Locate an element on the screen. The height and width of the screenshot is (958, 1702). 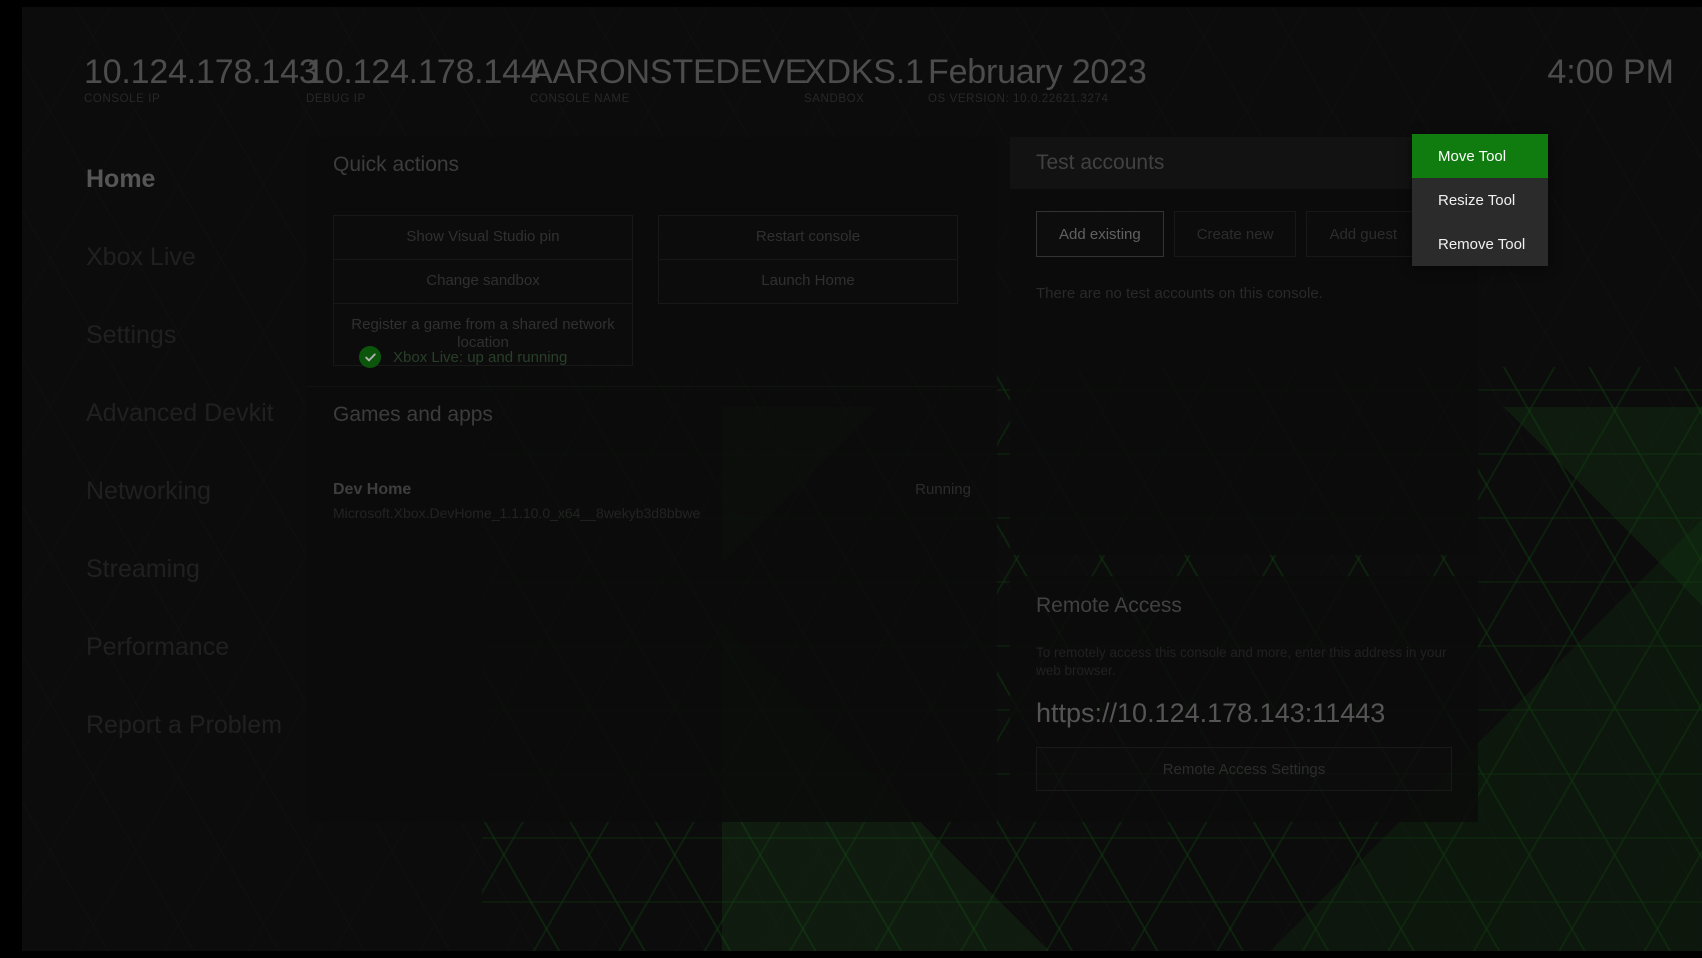
console-ip-value: 10.124.178.143 is located at coordinates (201, 72).